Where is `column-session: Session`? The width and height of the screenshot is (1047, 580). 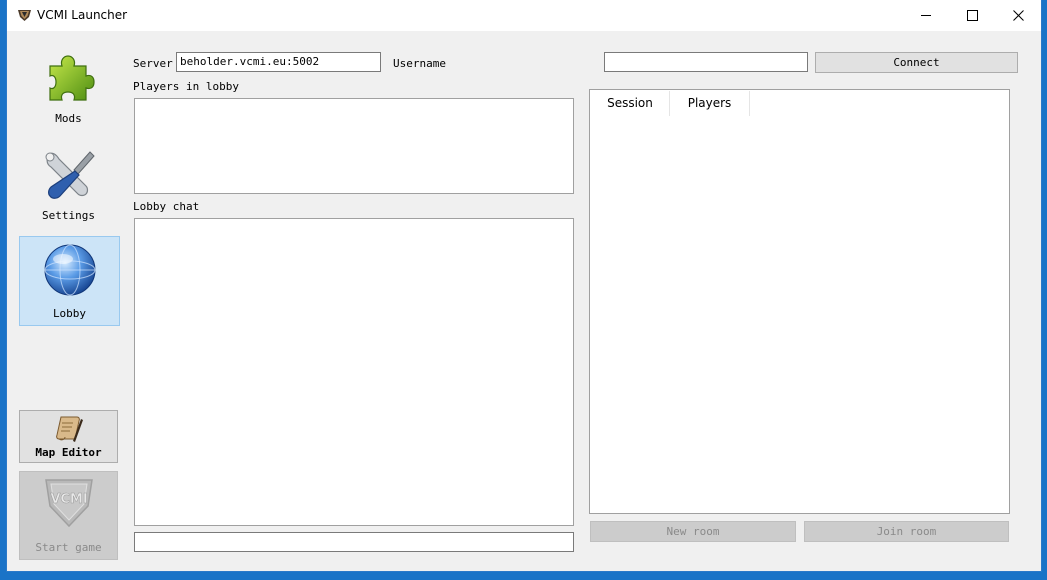 column-session: Session is located at coordinates (630, 103).